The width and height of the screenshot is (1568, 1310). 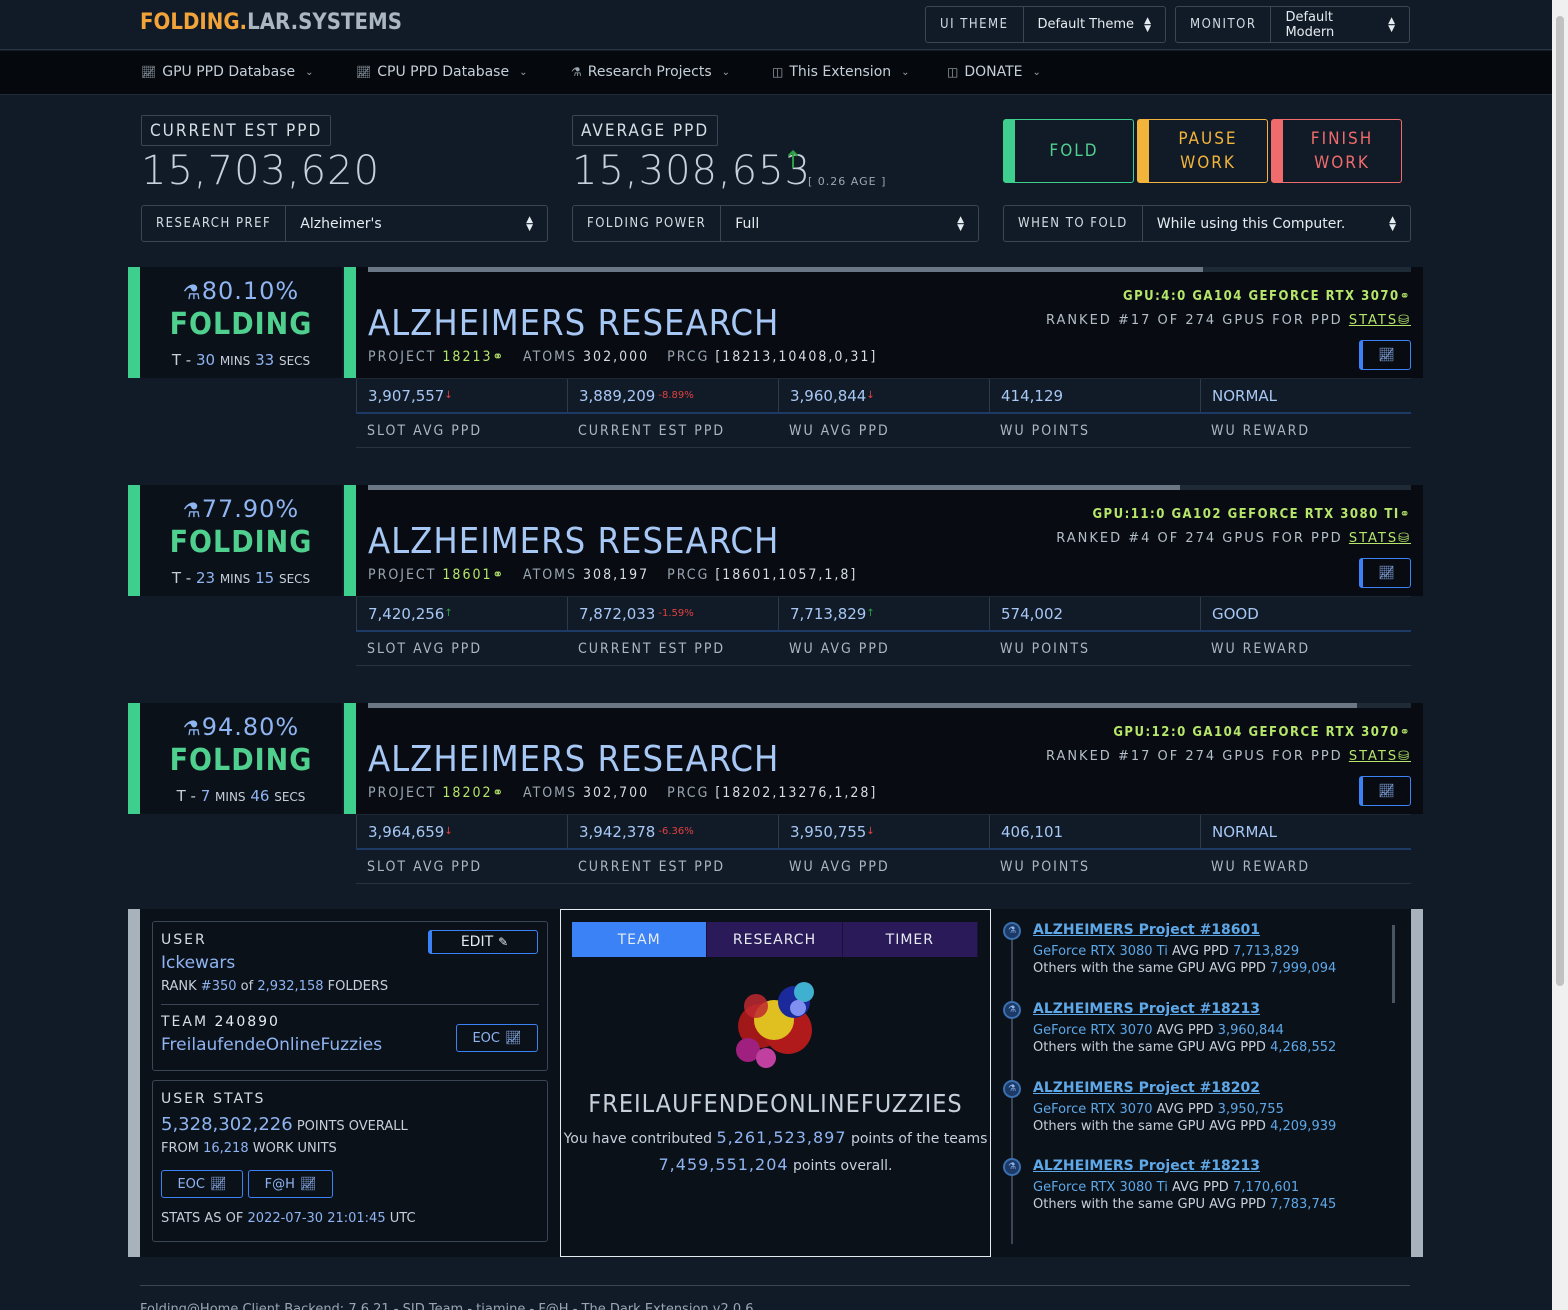 I want to click on pause-work-button: PAUSE WORK, so click(x=1202, y=151).